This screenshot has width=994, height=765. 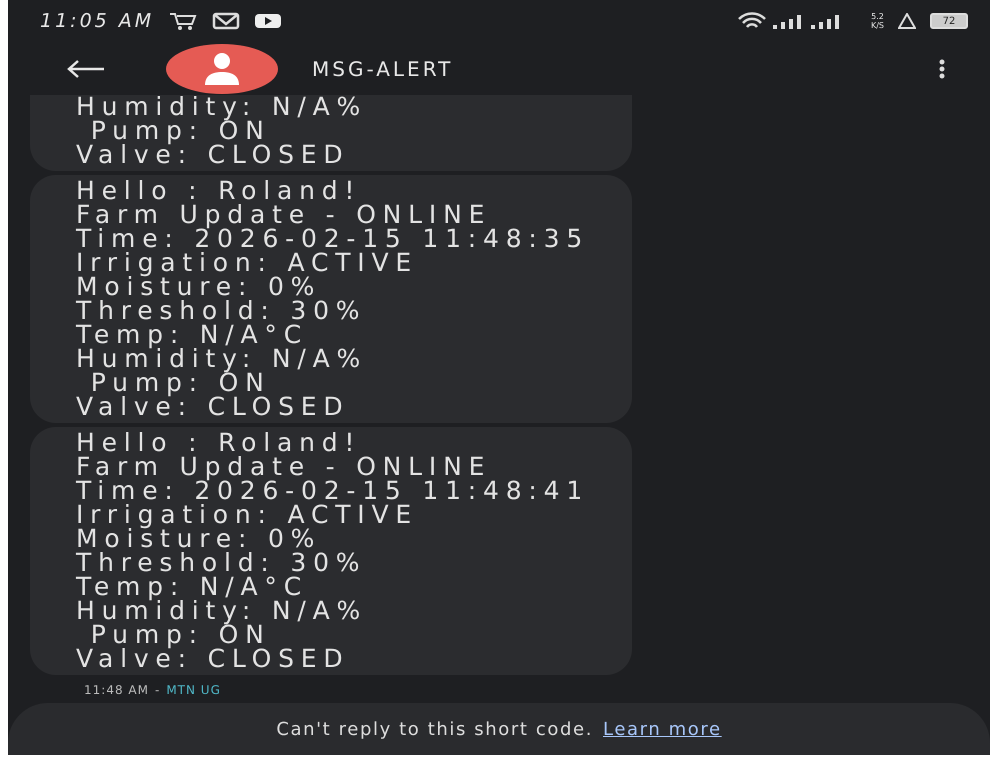 What do you see at coordinates (268, 21) in the screenshot?
I see `video-icon` at bounding box center [268, 21].